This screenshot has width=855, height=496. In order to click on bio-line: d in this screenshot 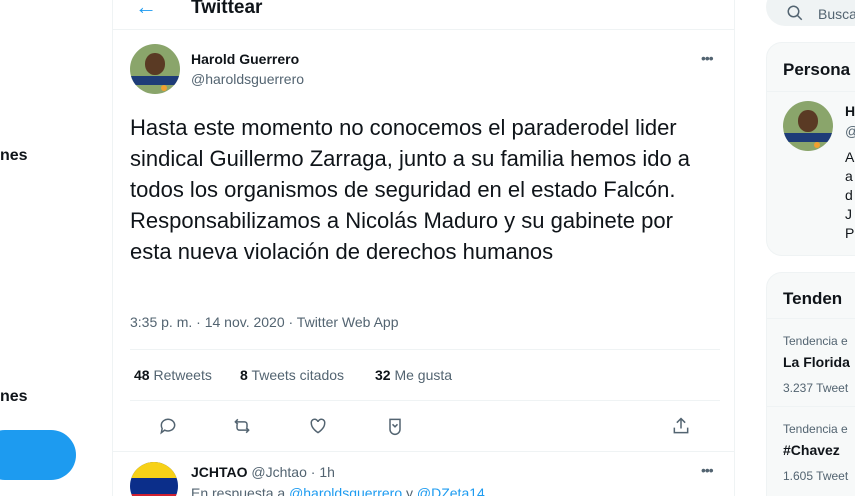, I will do `click(849, 195)`.